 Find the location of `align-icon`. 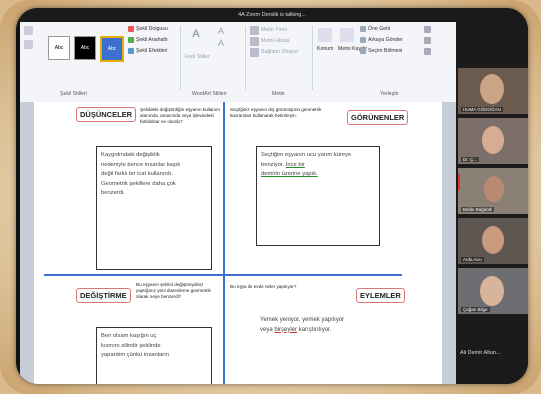

align-icon is located at coordinates (427, 29).